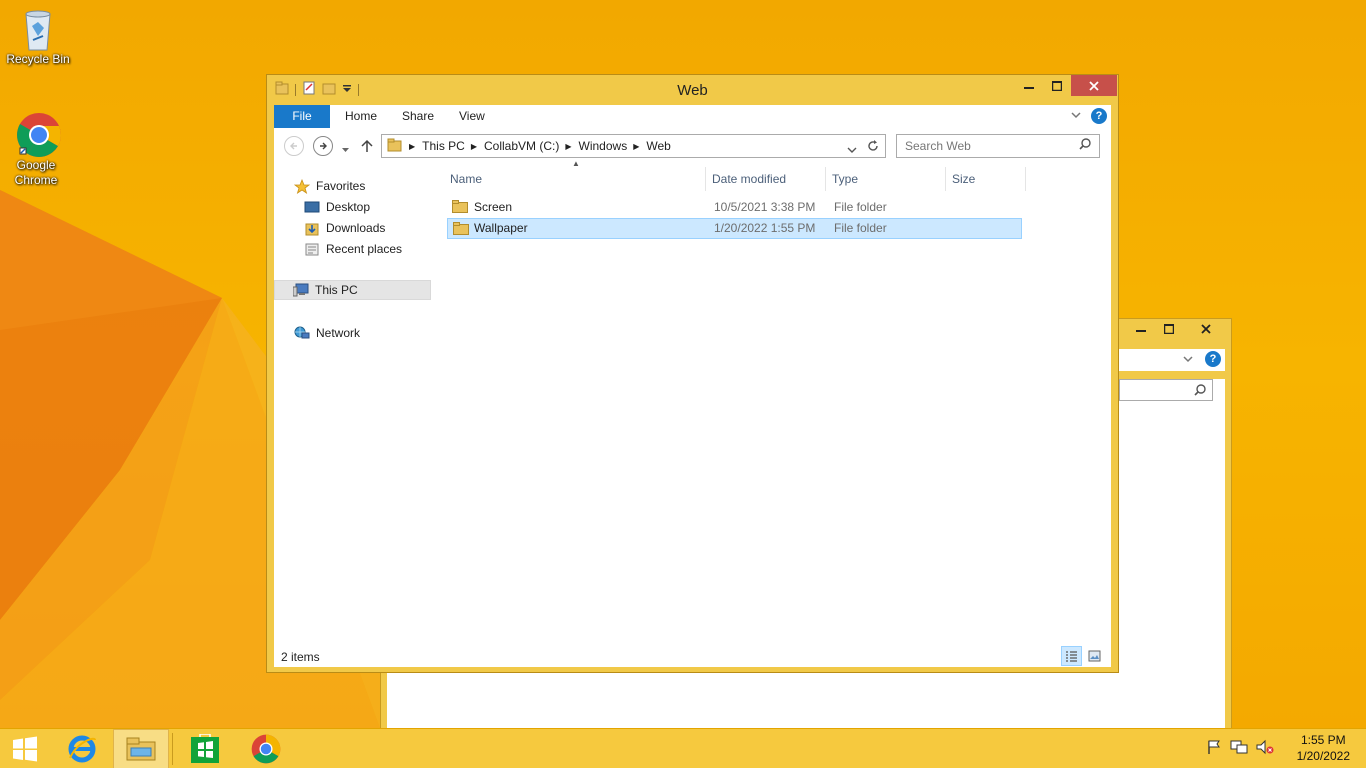 The width and height of the screenshot is (1366, 768). Describe the element at coordinates (364, 249) in the screenshot. I see `nav-item-label: Recent places` at that location.